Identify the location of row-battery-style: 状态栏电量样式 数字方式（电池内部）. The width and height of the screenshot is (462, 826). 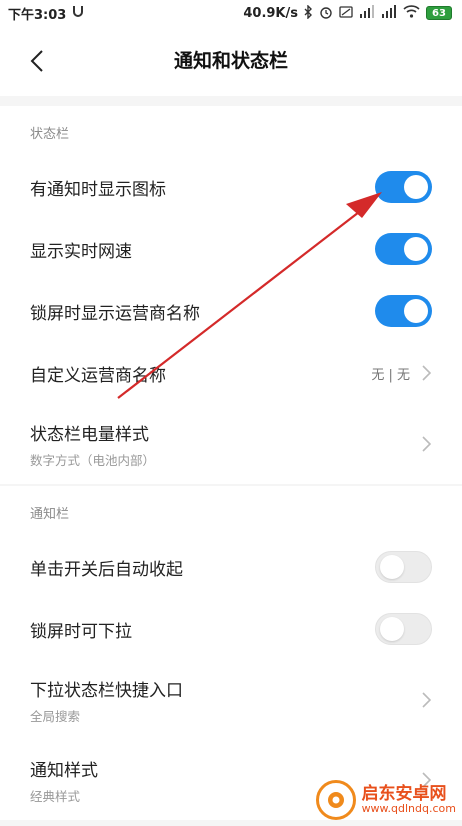
(231, 444).